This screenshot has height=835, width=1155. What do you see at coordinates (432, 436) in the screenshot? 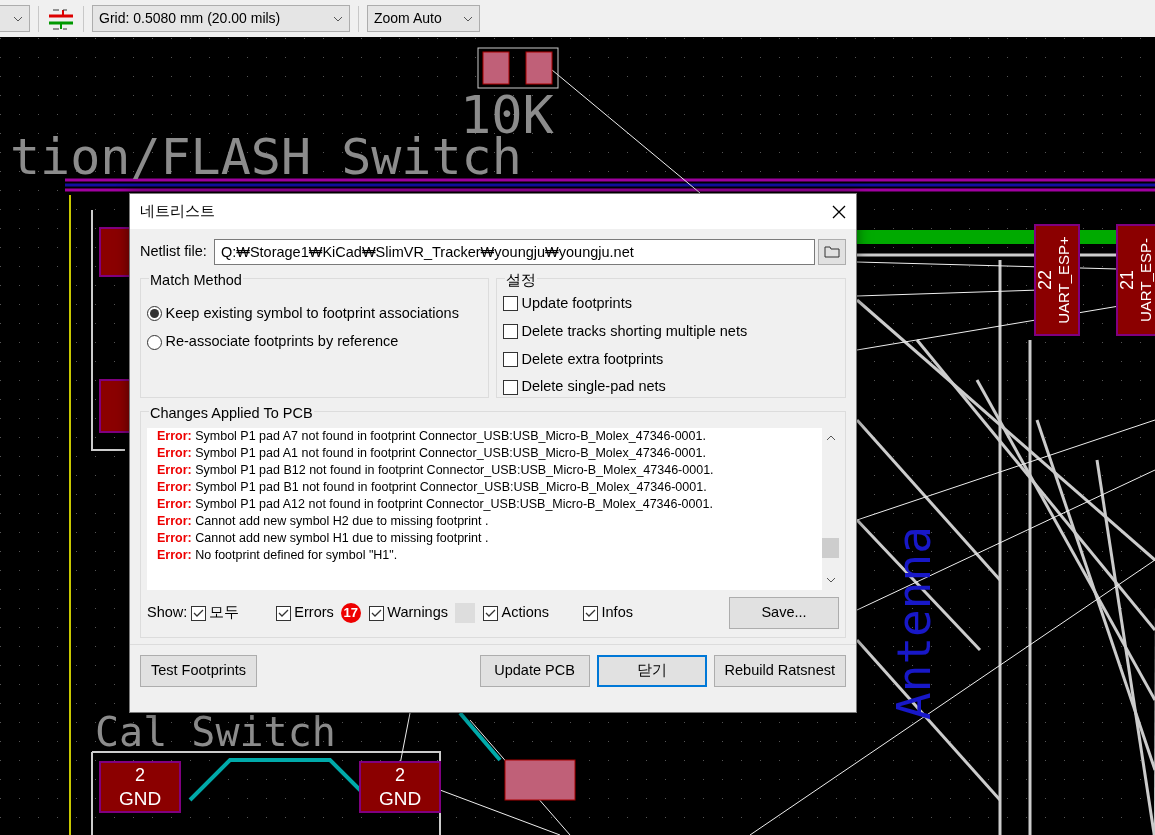
I see `message-line: Error: Symbol P1 pad A7 not found in footprint Connector_USB:USB_Micro-B_Molex_47346-0001.` at bounding box center [432, 436].